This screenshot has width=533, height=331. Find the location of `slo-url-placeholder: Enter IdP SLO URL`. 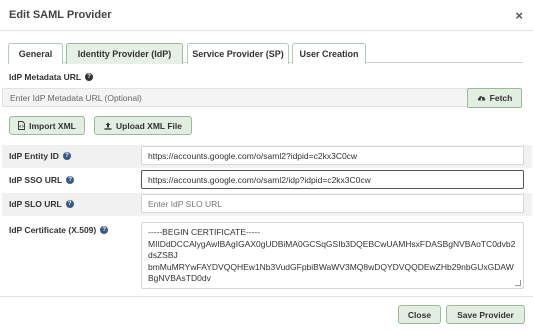

slo-url-placeholder: Enter IdP SLO URL is located at coordinates (185, 203).